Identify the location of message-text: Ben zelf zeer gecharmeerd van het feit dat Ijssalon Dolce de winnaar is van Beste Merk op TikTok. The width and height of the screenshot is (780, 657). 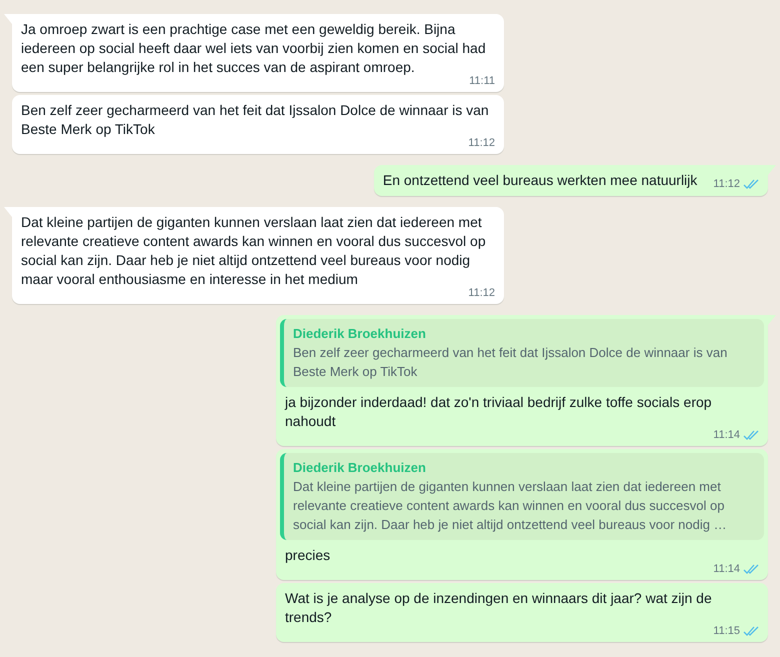
(255, 119).